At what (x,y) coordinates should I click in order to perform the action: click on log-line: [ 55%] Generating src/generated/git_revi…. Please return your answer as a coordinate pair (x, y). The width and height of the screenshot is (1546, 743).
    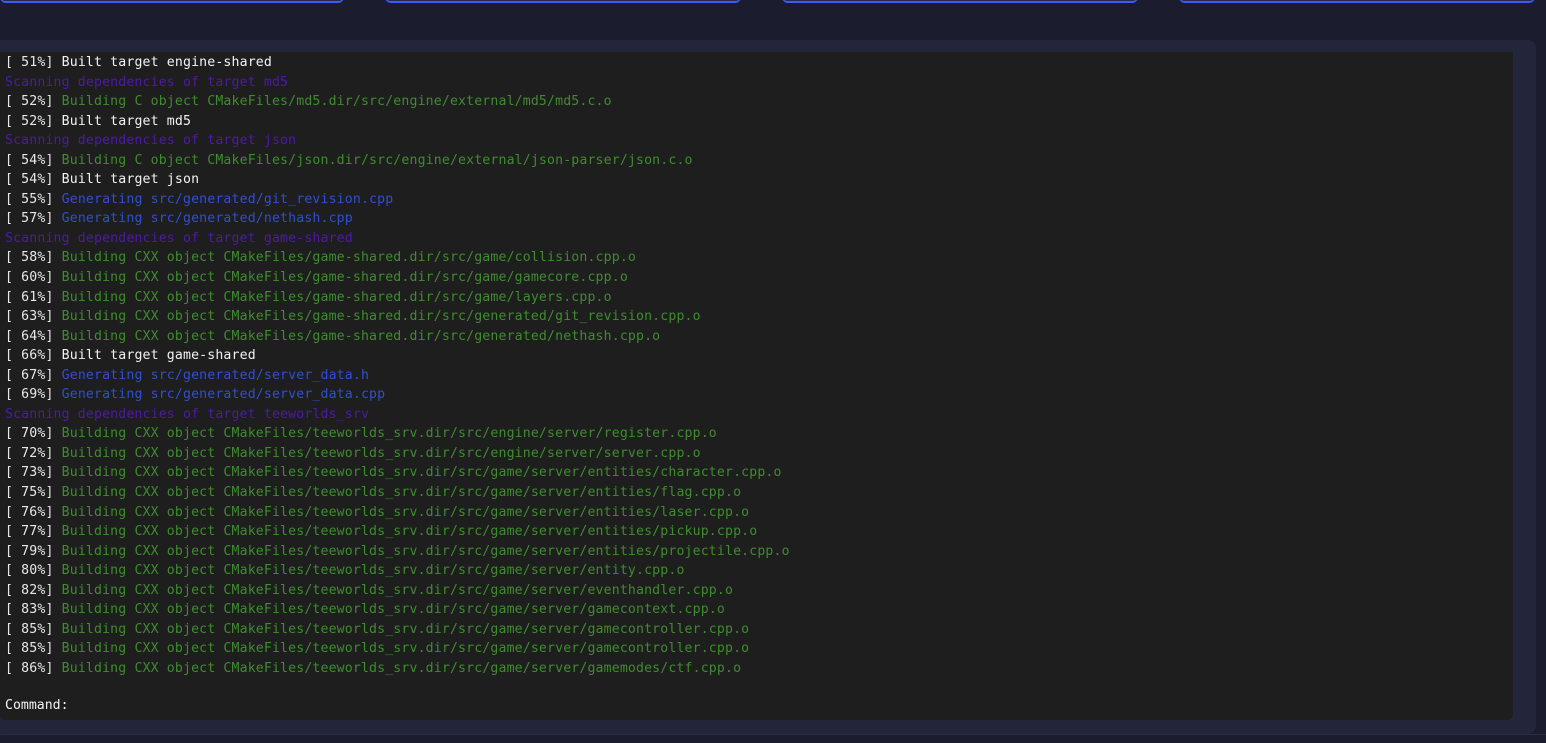
    Looking at the image, I should click on (750, 200).